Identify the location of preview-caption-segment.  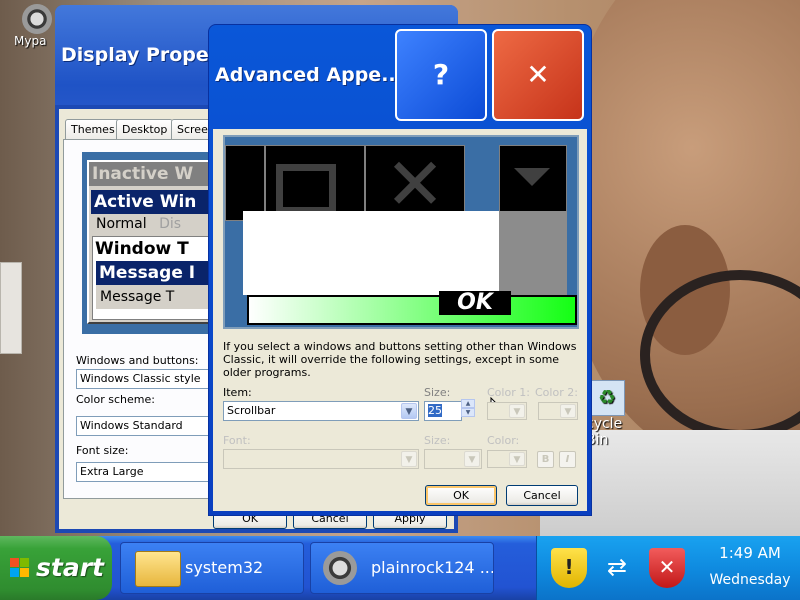
(245, 183).